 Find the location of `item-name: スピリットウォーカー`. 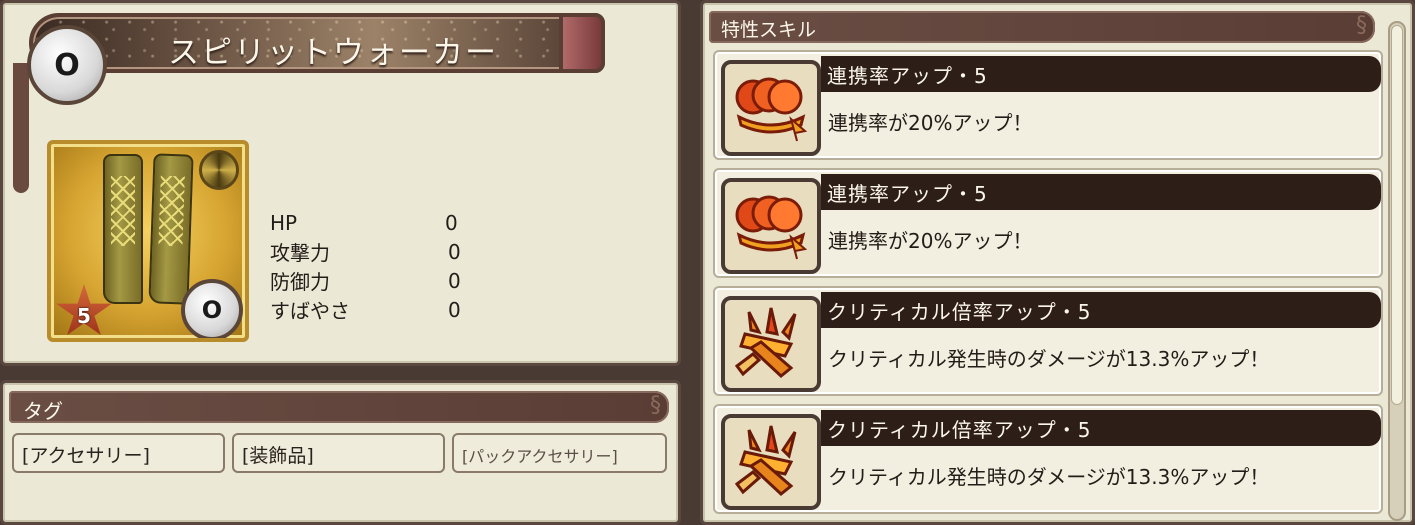

item-name: スピリットウォーカー is located at coordinates (333, 53).